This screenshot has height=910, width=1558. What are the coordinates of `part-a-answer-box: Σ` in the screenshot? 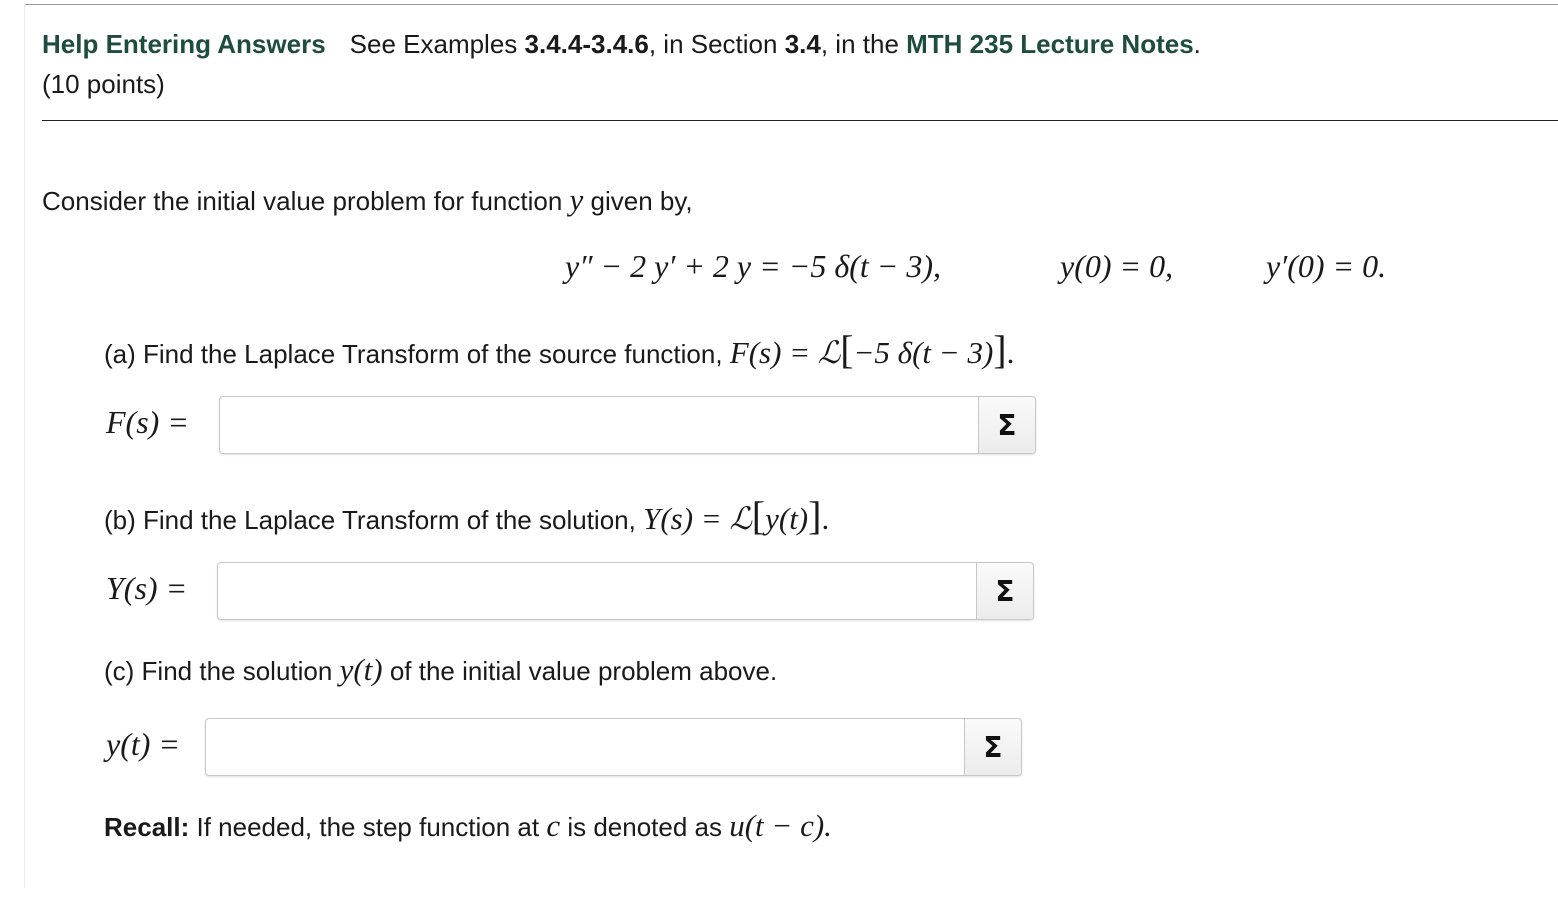 It's located at (627, 425).